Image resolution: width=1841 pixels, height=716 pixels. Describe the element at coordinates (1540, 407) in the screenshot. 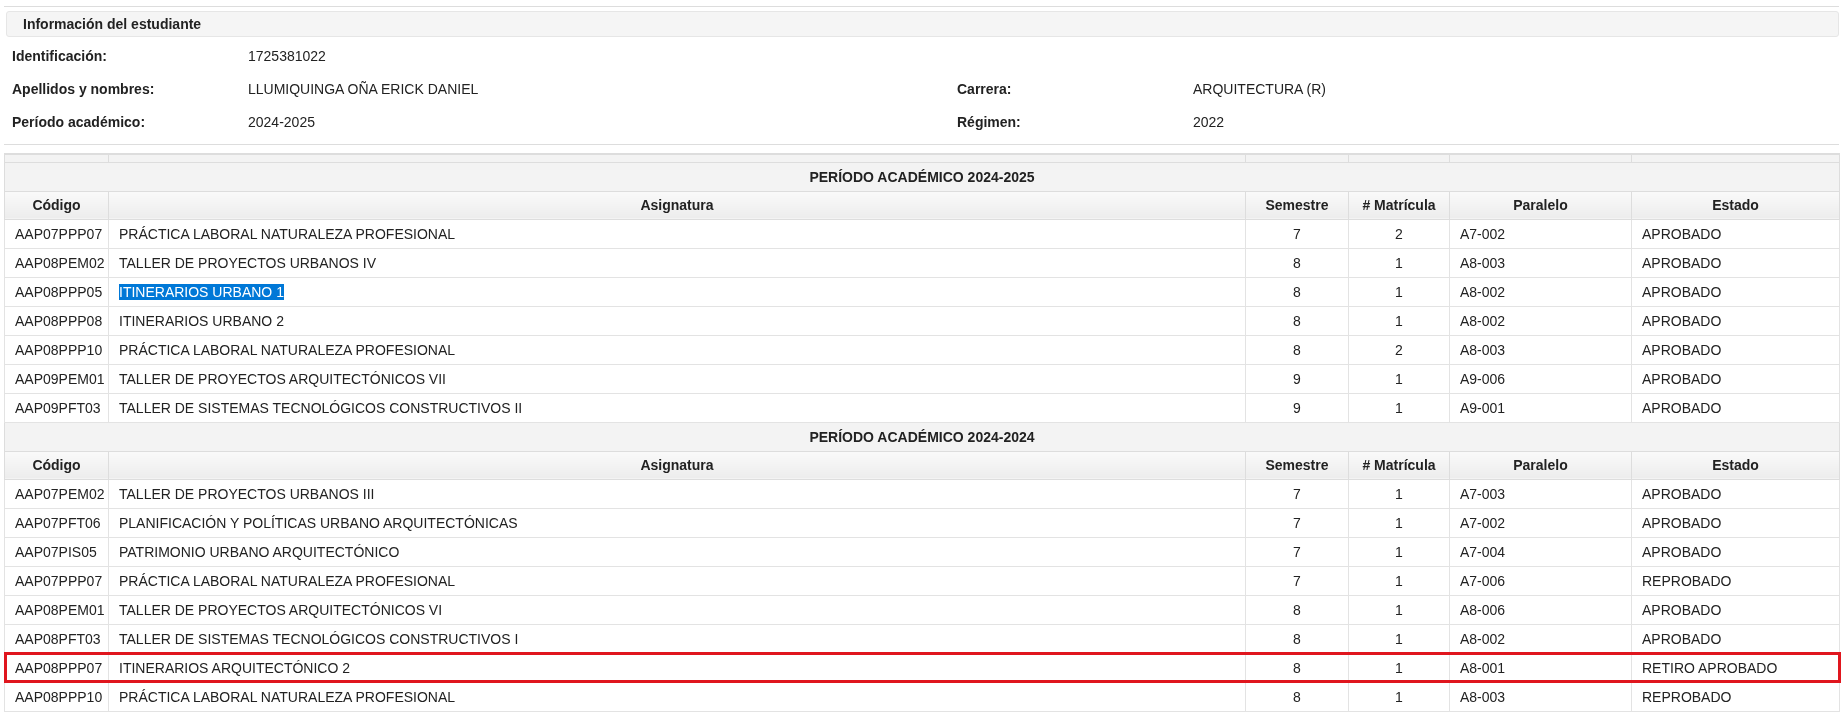

I see `section-cell: A9-001` at that location.